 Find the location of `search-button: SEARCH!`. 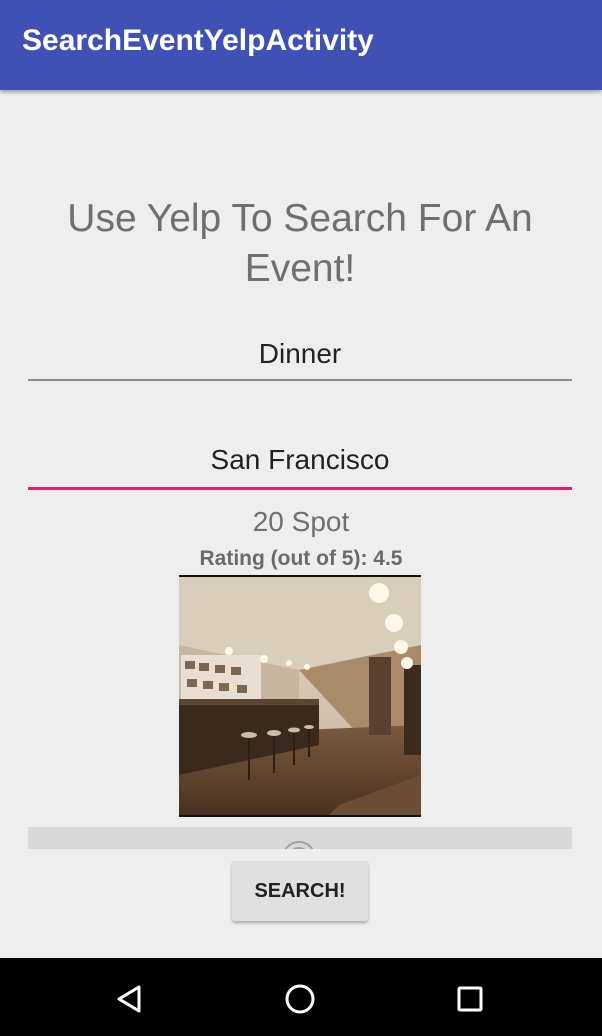

search-button: SEARCH! is located at coordinates (300, 891).